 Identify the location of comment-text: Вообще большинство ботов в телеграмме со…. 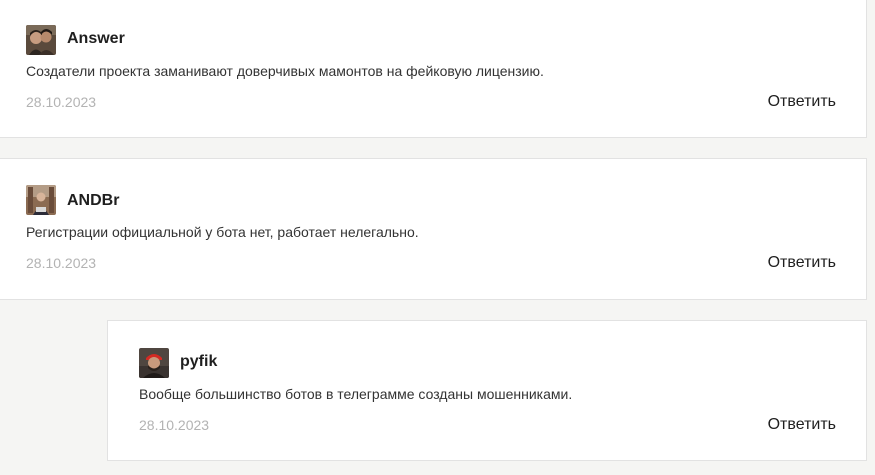
(356, 394).